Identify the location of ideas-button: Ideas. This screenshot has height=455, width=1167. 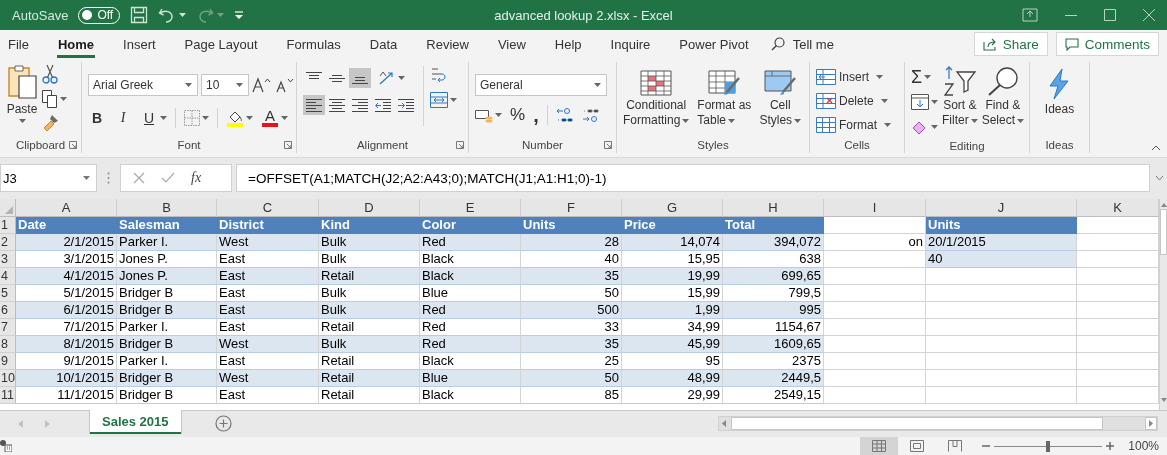
(1059, 92).